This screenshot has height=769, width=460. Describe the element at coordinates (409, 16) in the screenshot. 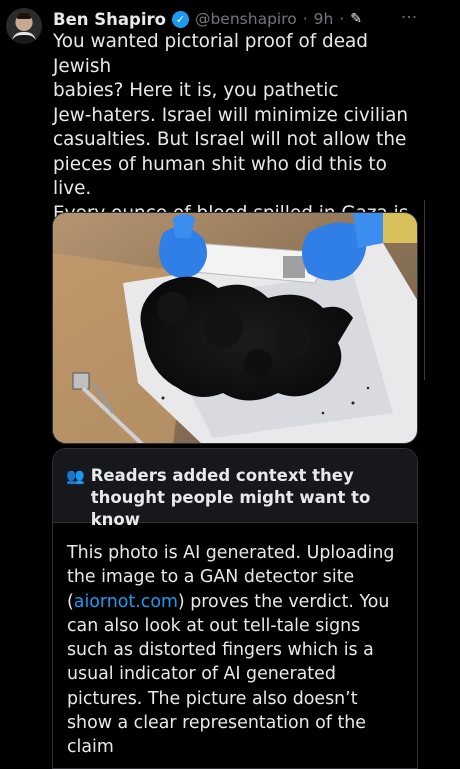

I see `more-dots-icon: ⋮` at that location.